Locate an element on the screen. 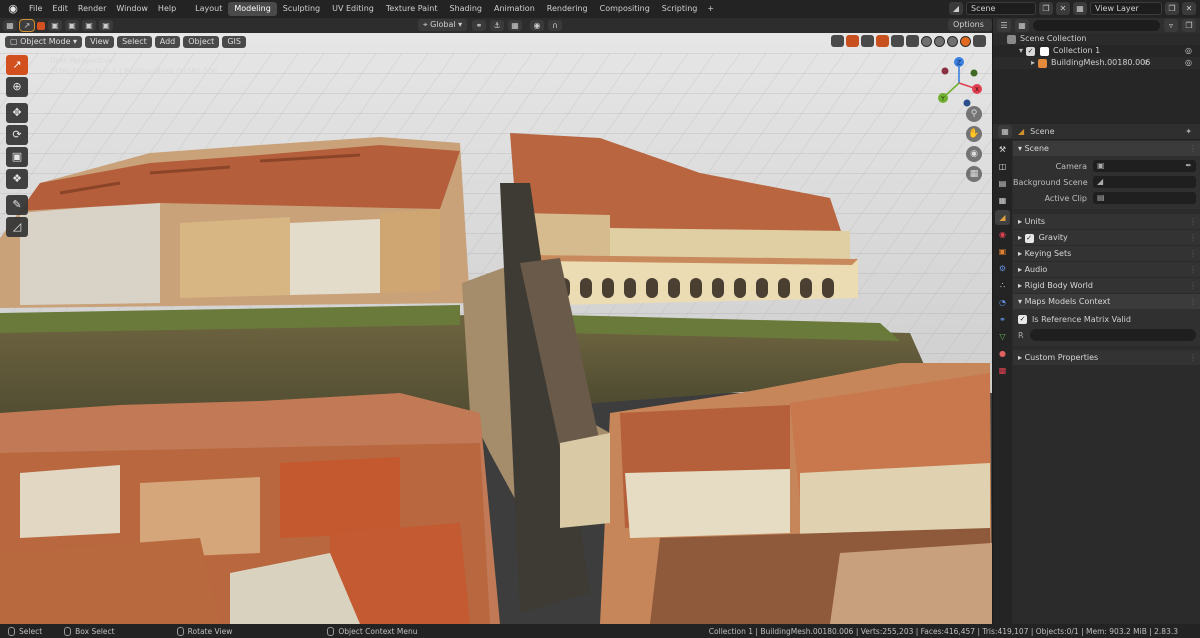 Image resolution: width=1200 pixels, height=638 pixels. overlays-toggle-icon is located at coordinates (882, 41).